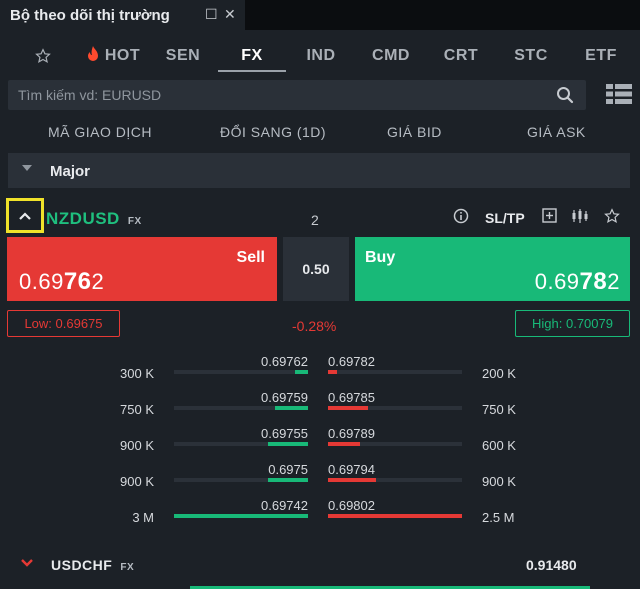  I want to click on column-header-change: ĐỔI SANG (1D), so click(273, 132).